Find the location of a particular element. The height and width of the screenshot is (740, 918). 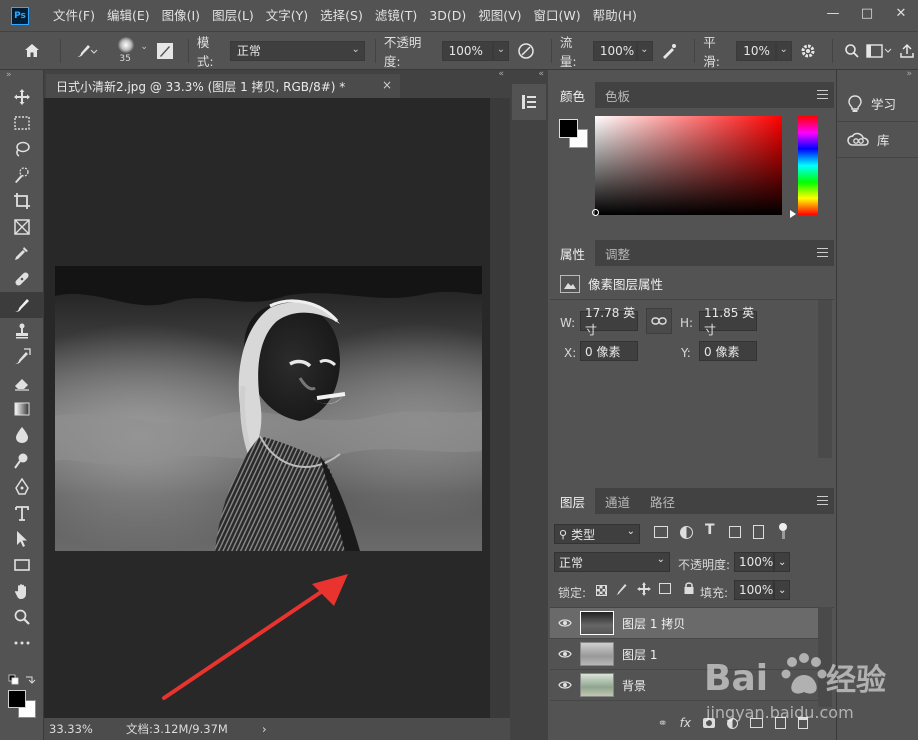

tab-layers: 图层 is located at coordinates (573, 501).